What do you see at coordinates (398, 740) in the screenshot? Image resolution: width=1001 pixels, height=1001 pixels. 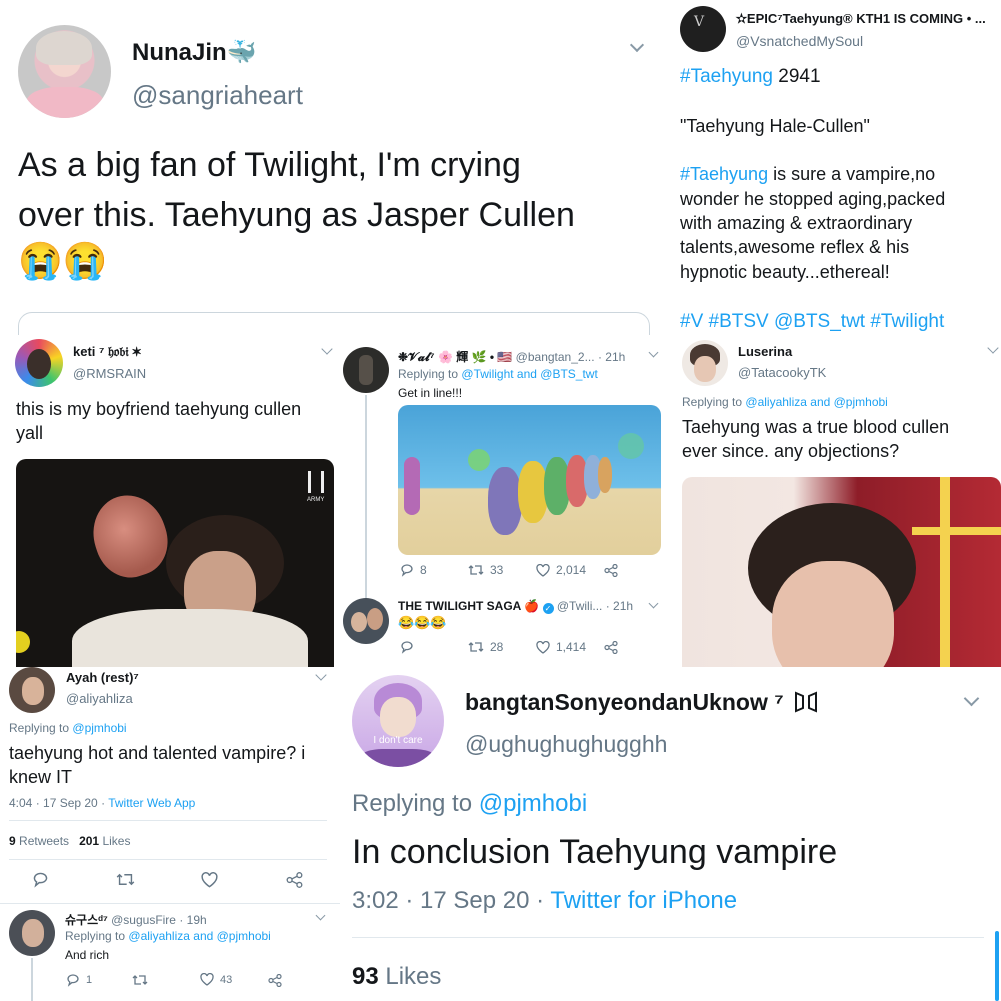 I see `avatar-caption: I don't care` at bounding box center [398, 740].